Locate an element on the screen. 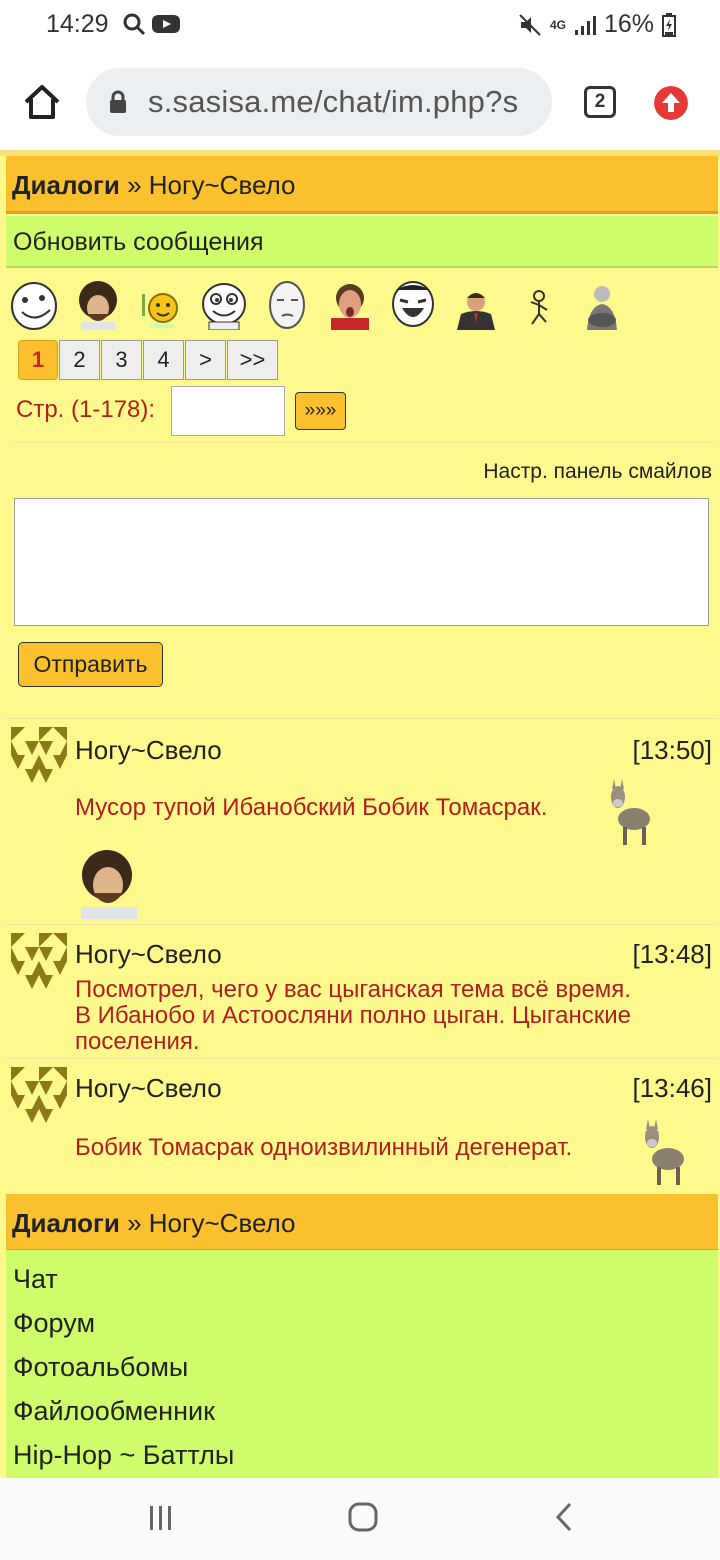 This screenshot has width=720, height=1560. message-time: [13:50] is located at coordinates (672, 750).